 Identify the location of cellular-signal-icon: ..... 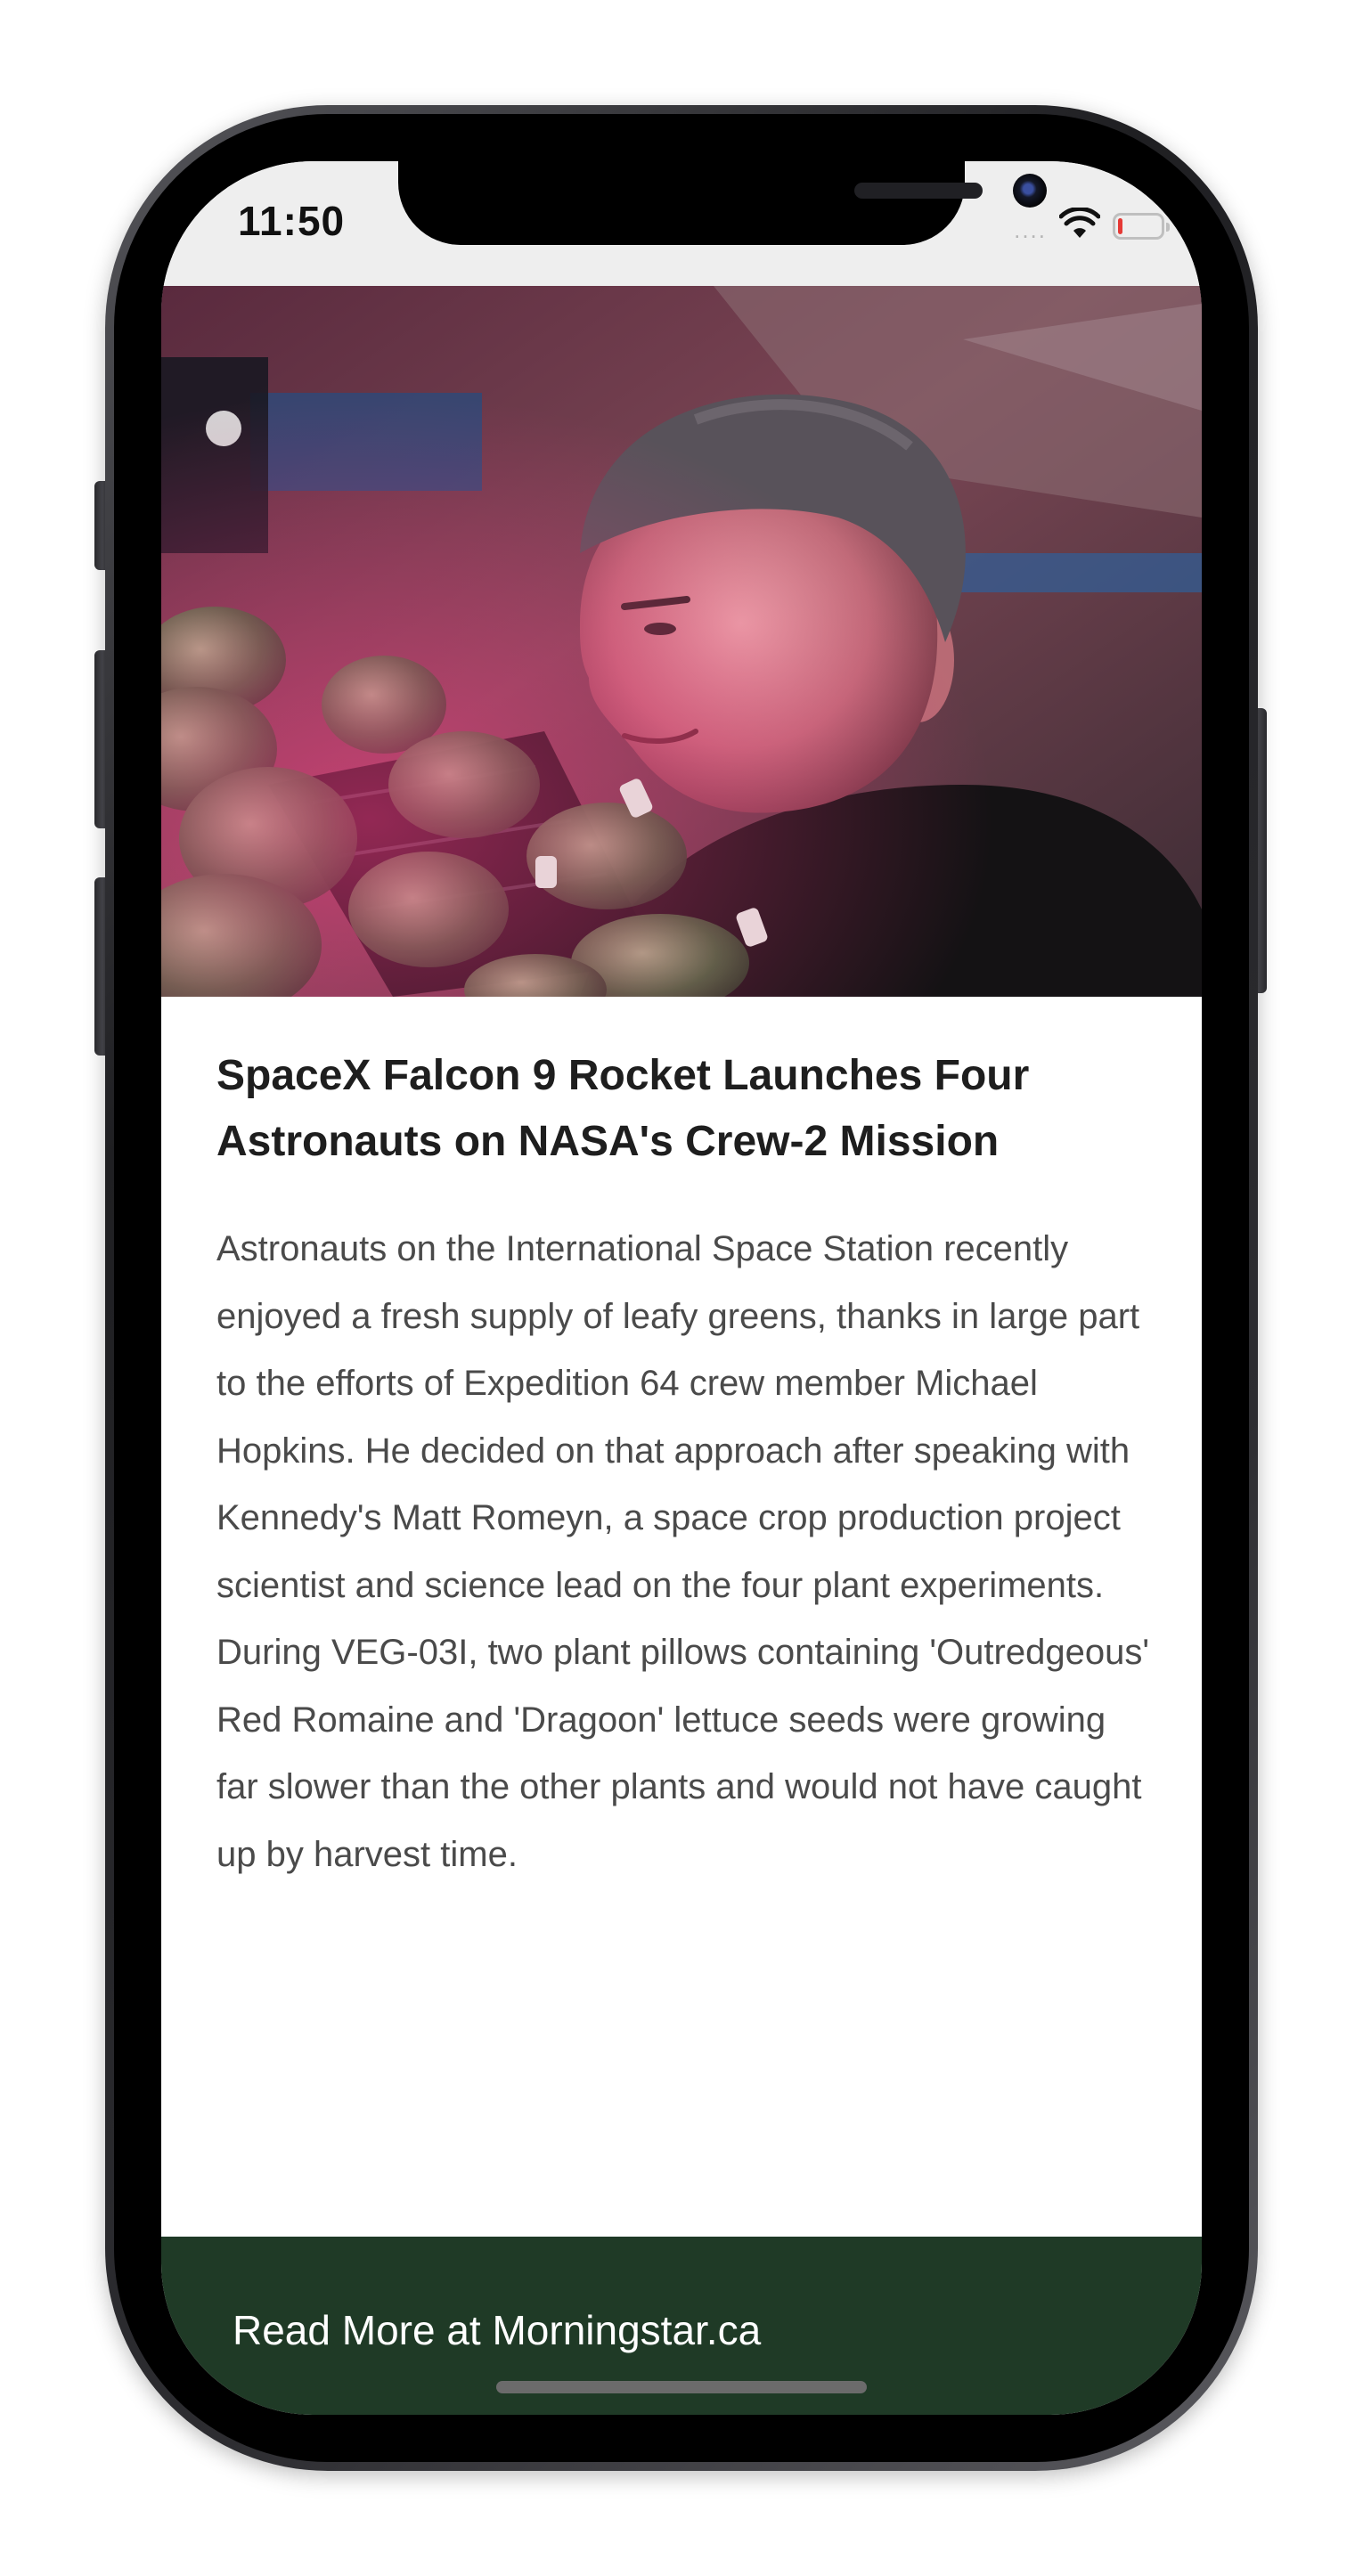
(1031, 229).